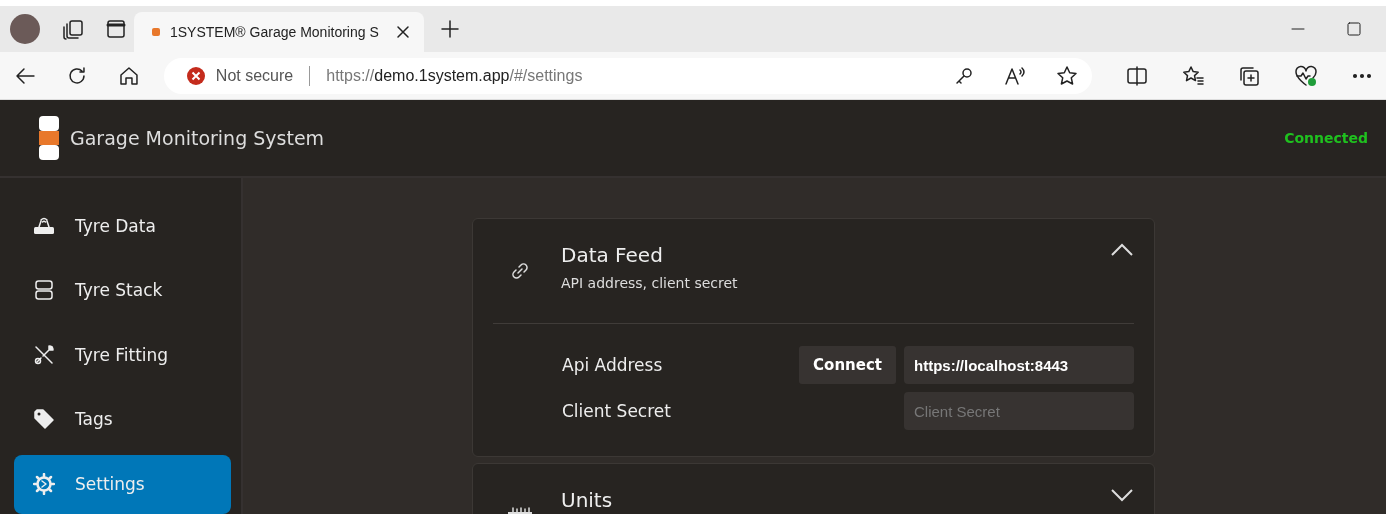 Image resolution: width=1386 pixels, height=514 pixels. What do you see at coordinates (964, 75) in the screenshot?
I see `key-icon` at bounding box center [964, 75].